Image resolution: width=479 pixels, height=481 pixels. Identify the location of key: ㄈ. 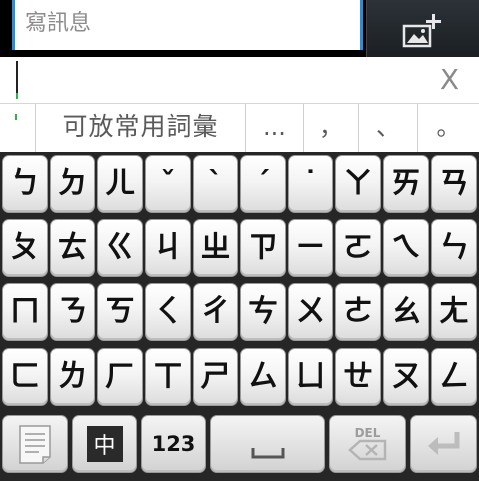
(25, 377).